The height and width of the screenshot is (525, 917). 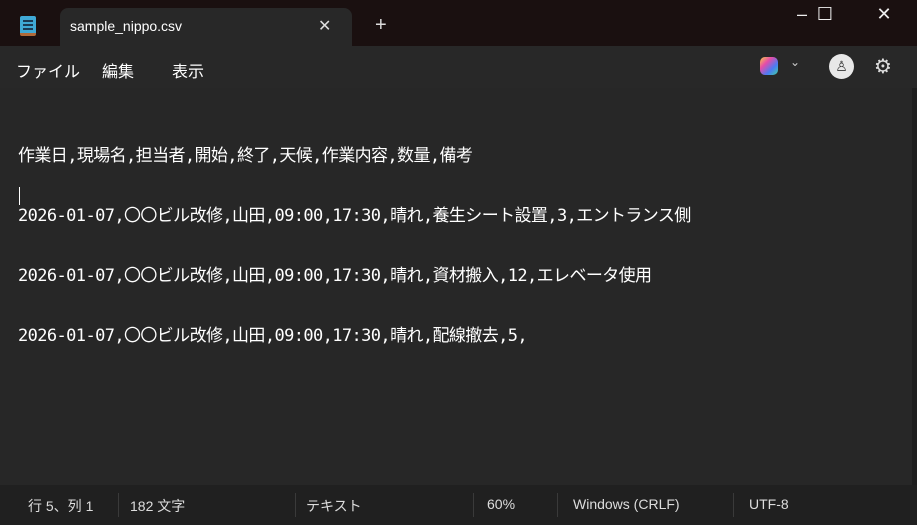 What do you see at coordinates (118, 70) in the screenshot?
I see `menu-edit: 編集` at bounding box center [118, 70].